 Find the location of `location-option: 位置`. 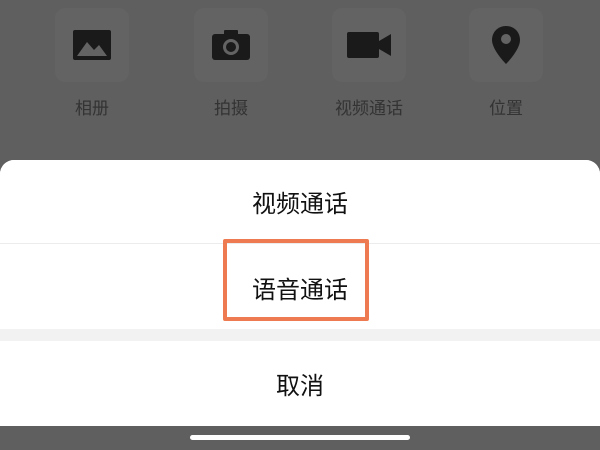

location-option: 位置 is located at coordinates (506, 67).